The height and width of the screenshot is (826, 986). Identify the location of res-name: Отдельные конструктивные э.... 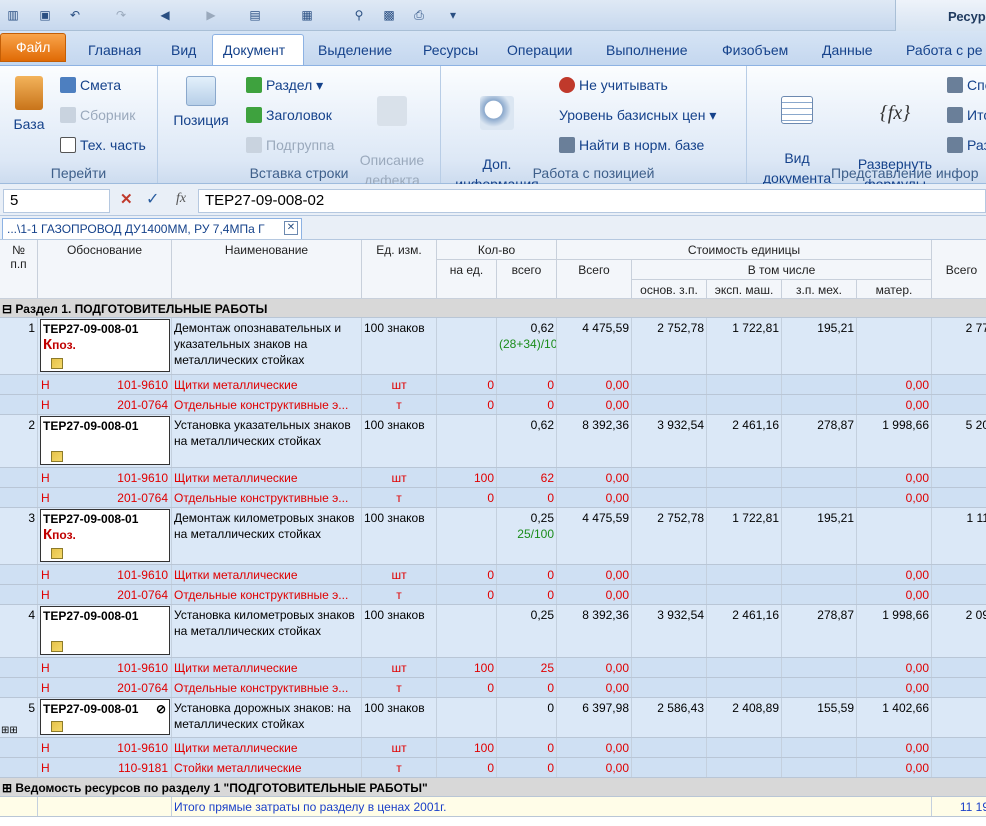
(267, 687).